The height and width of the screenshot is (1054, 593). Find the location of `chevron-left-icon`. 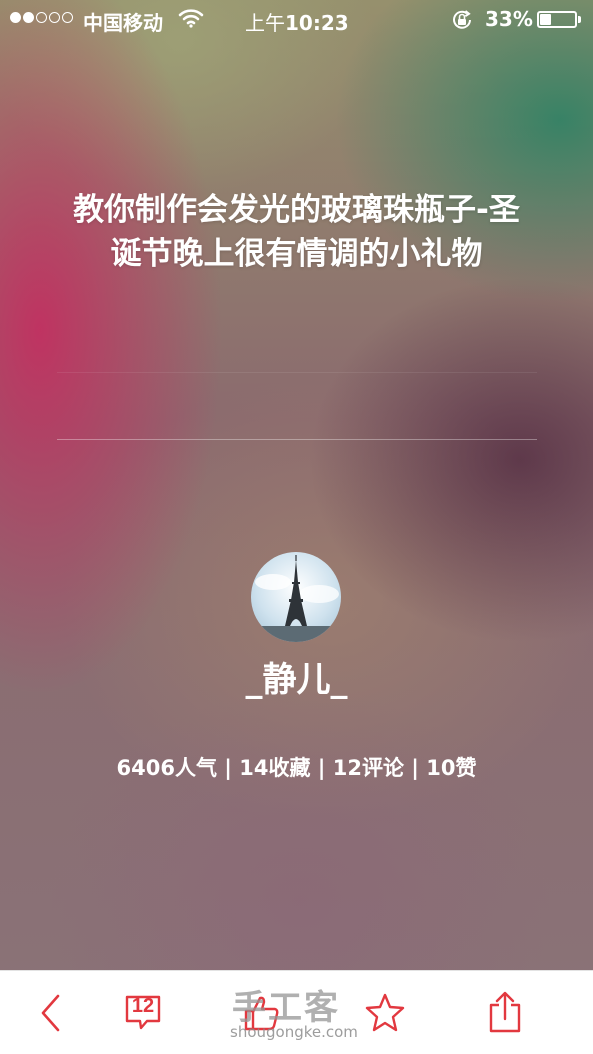

chevron-left-icon is located at coordinates (50, 1012).